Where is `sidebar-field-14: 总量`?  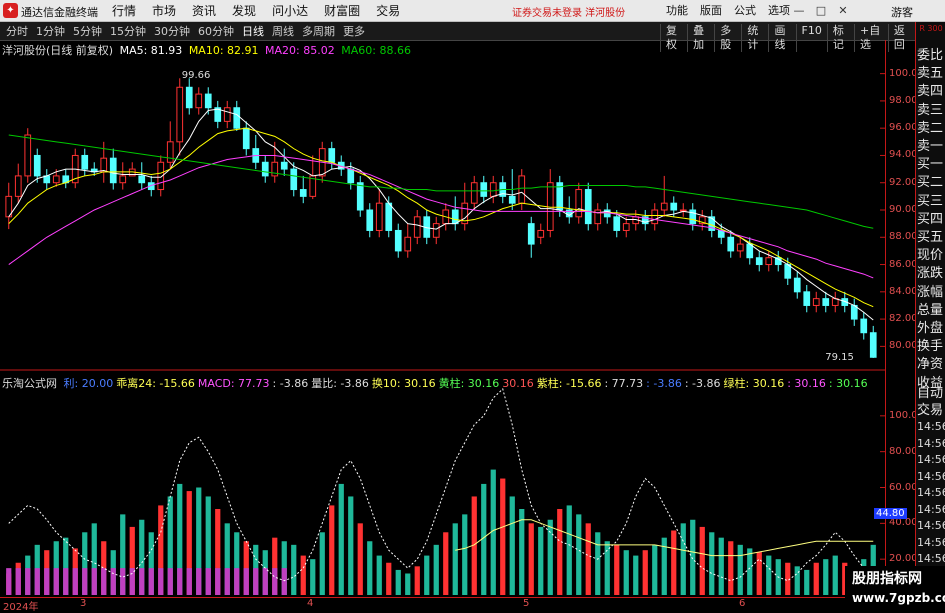
sidebar-field-14: 总量 is located at coordinates (931, 310).